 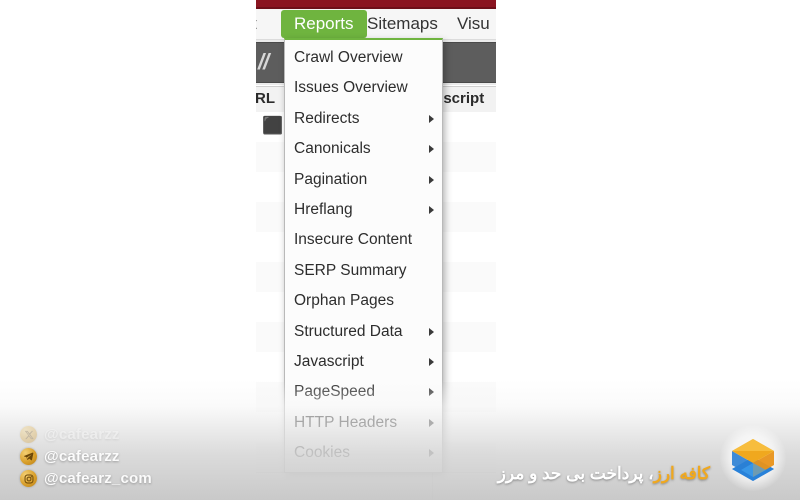 I want to click on reports-menu-item: SERP Summary, so click(x=363, y=271).